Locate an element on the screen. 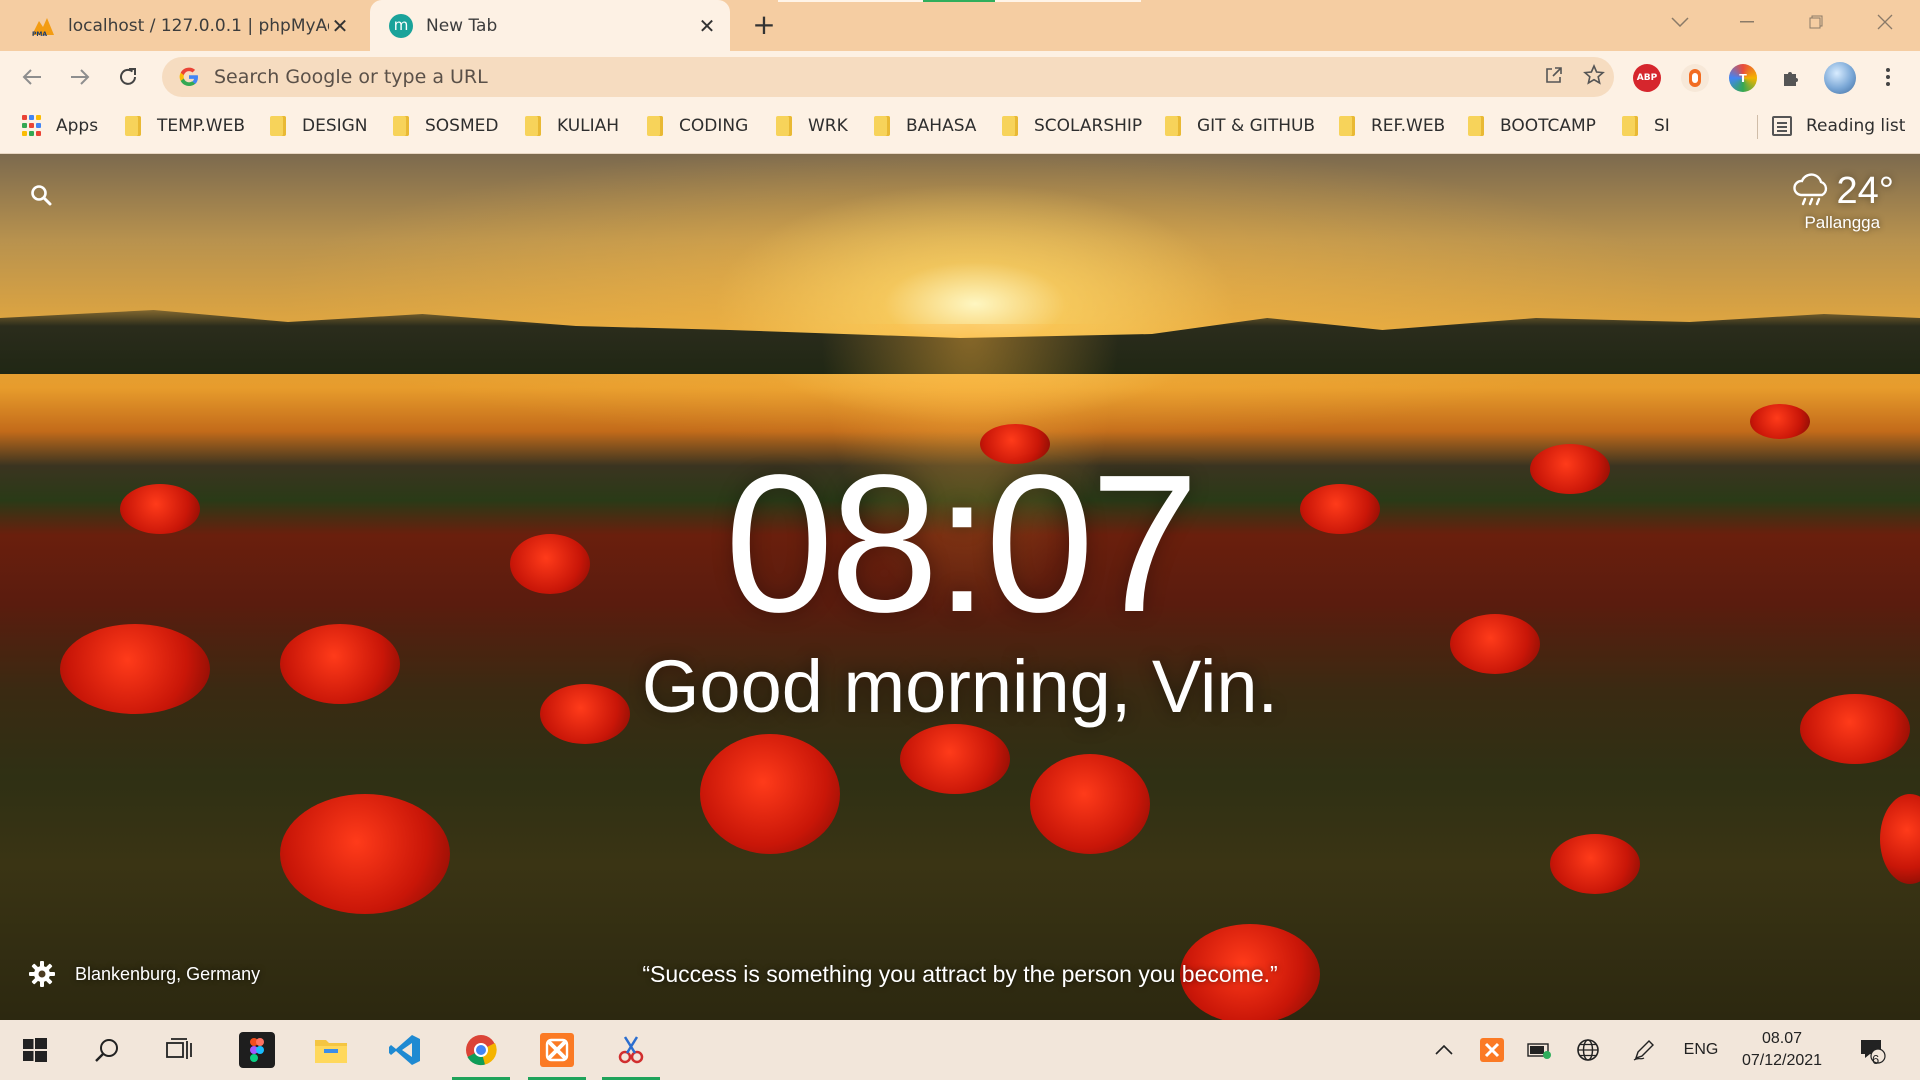 The width and height of the screenshot is (1920, 1080). momentum-icon: m is located at coordinates (401, 26).